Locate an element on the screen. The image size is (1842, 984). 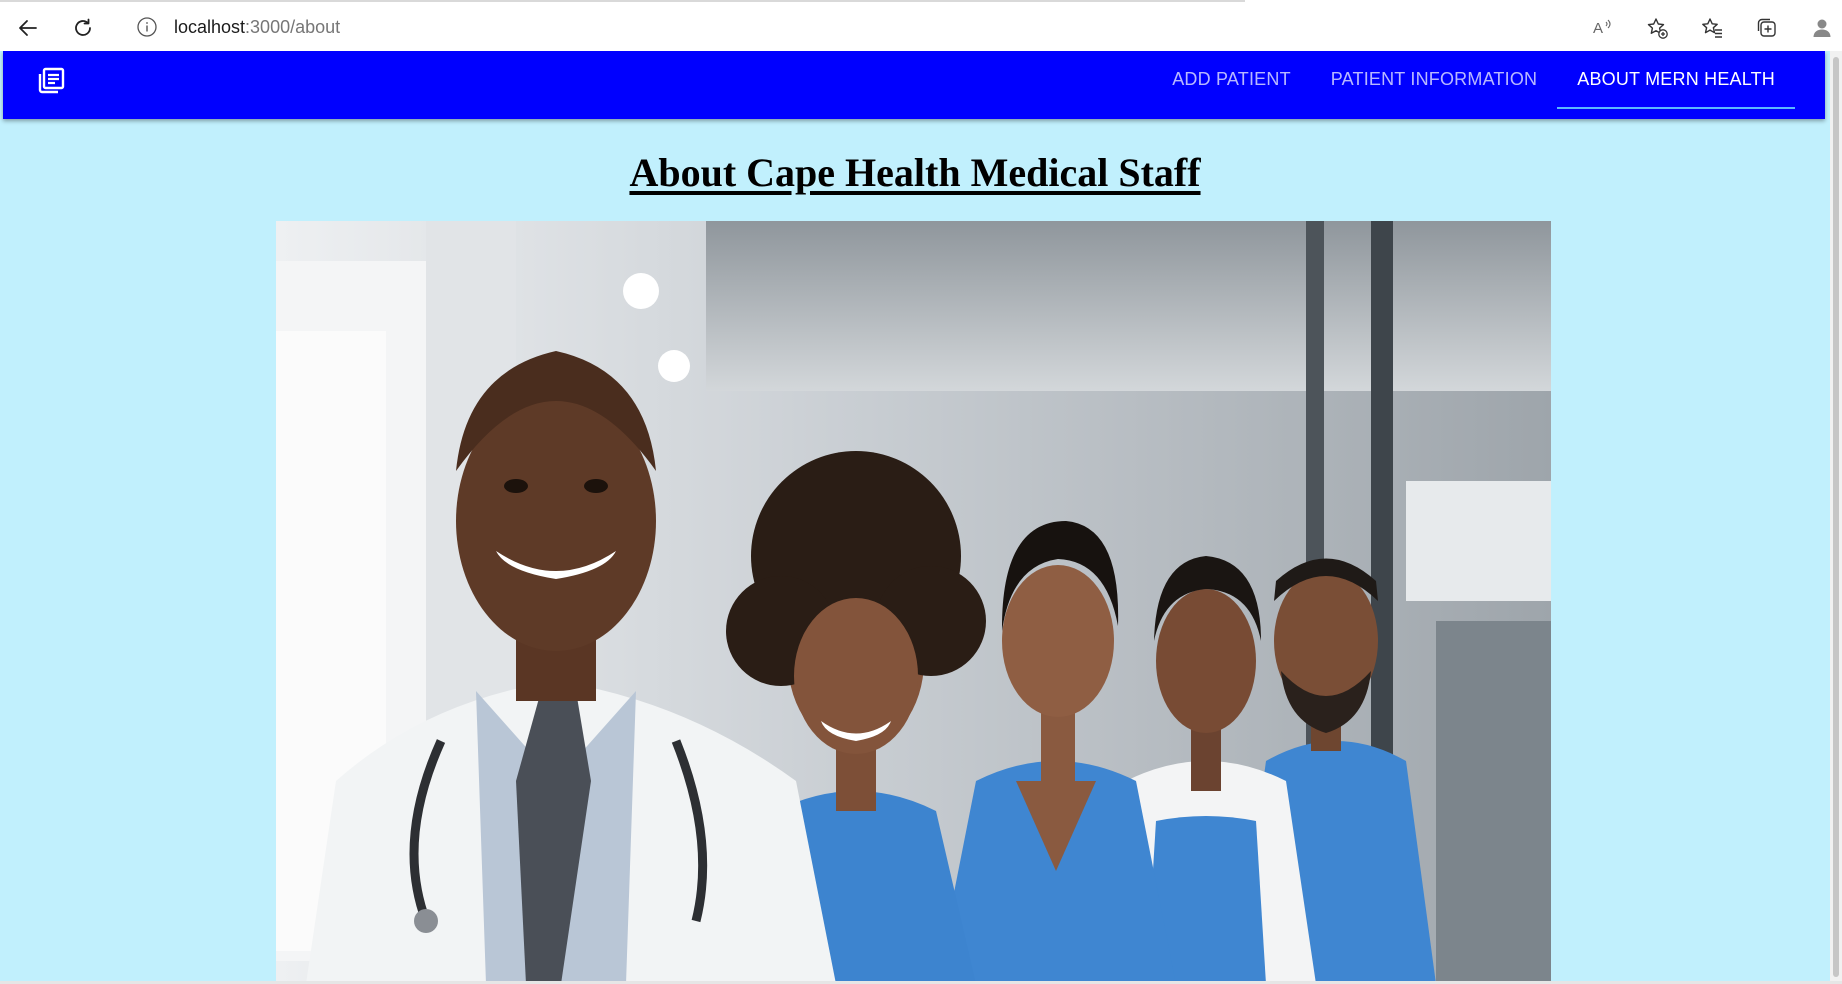
favorites-icon is located at coordinates (1712, 28).